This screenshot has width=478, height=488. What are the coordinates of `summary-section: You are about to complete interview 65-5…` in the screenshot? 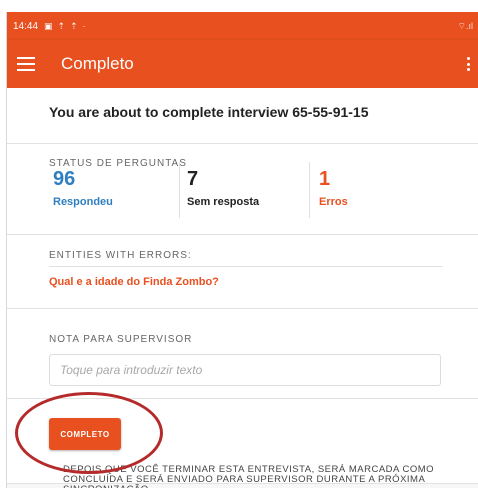 It's located at (242, 116).